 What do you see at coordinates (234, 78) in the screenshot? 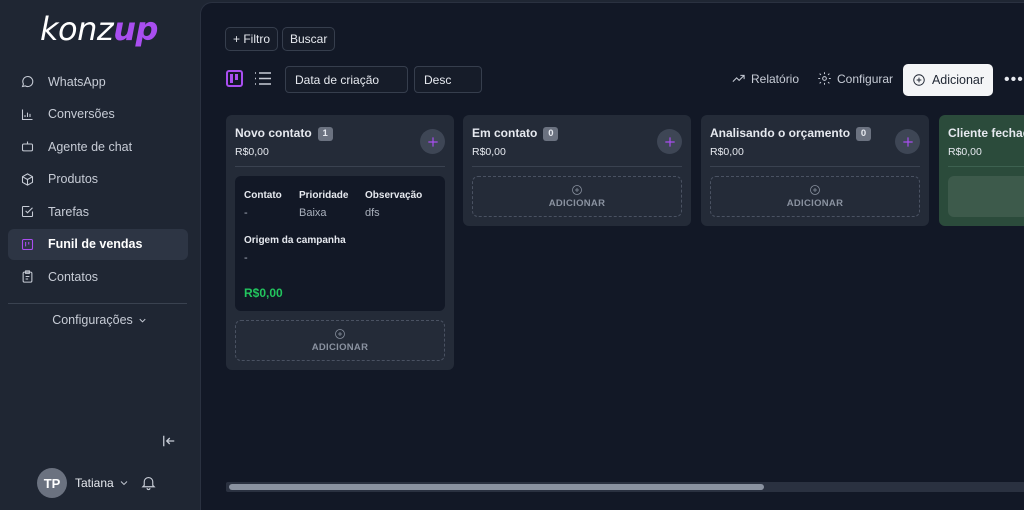
I see `kanban-view-icon` at bounding box center [234, 78].